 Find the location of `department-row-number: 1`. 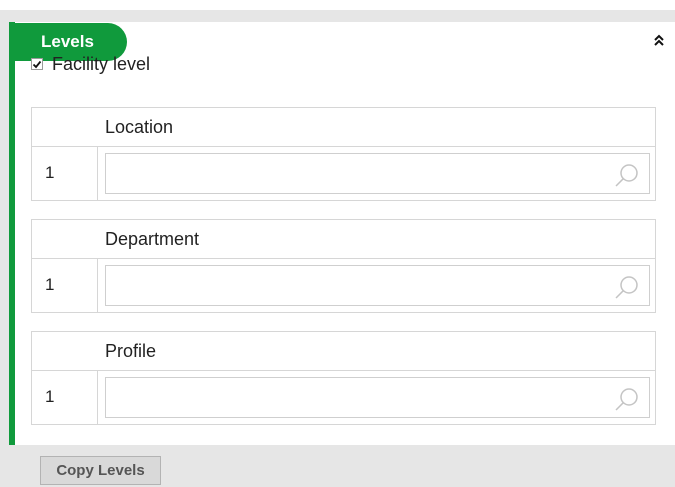

department-row-number: 1 is located at coordinates (50, 284).